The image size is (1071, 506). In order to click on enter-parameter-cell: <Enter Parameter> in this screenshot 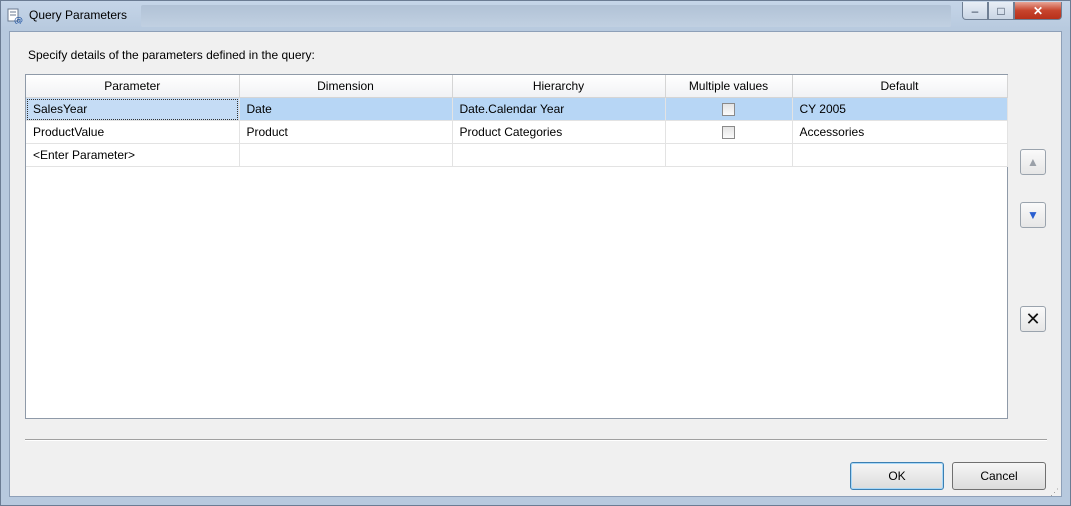, I will do `click(133, 155)`.